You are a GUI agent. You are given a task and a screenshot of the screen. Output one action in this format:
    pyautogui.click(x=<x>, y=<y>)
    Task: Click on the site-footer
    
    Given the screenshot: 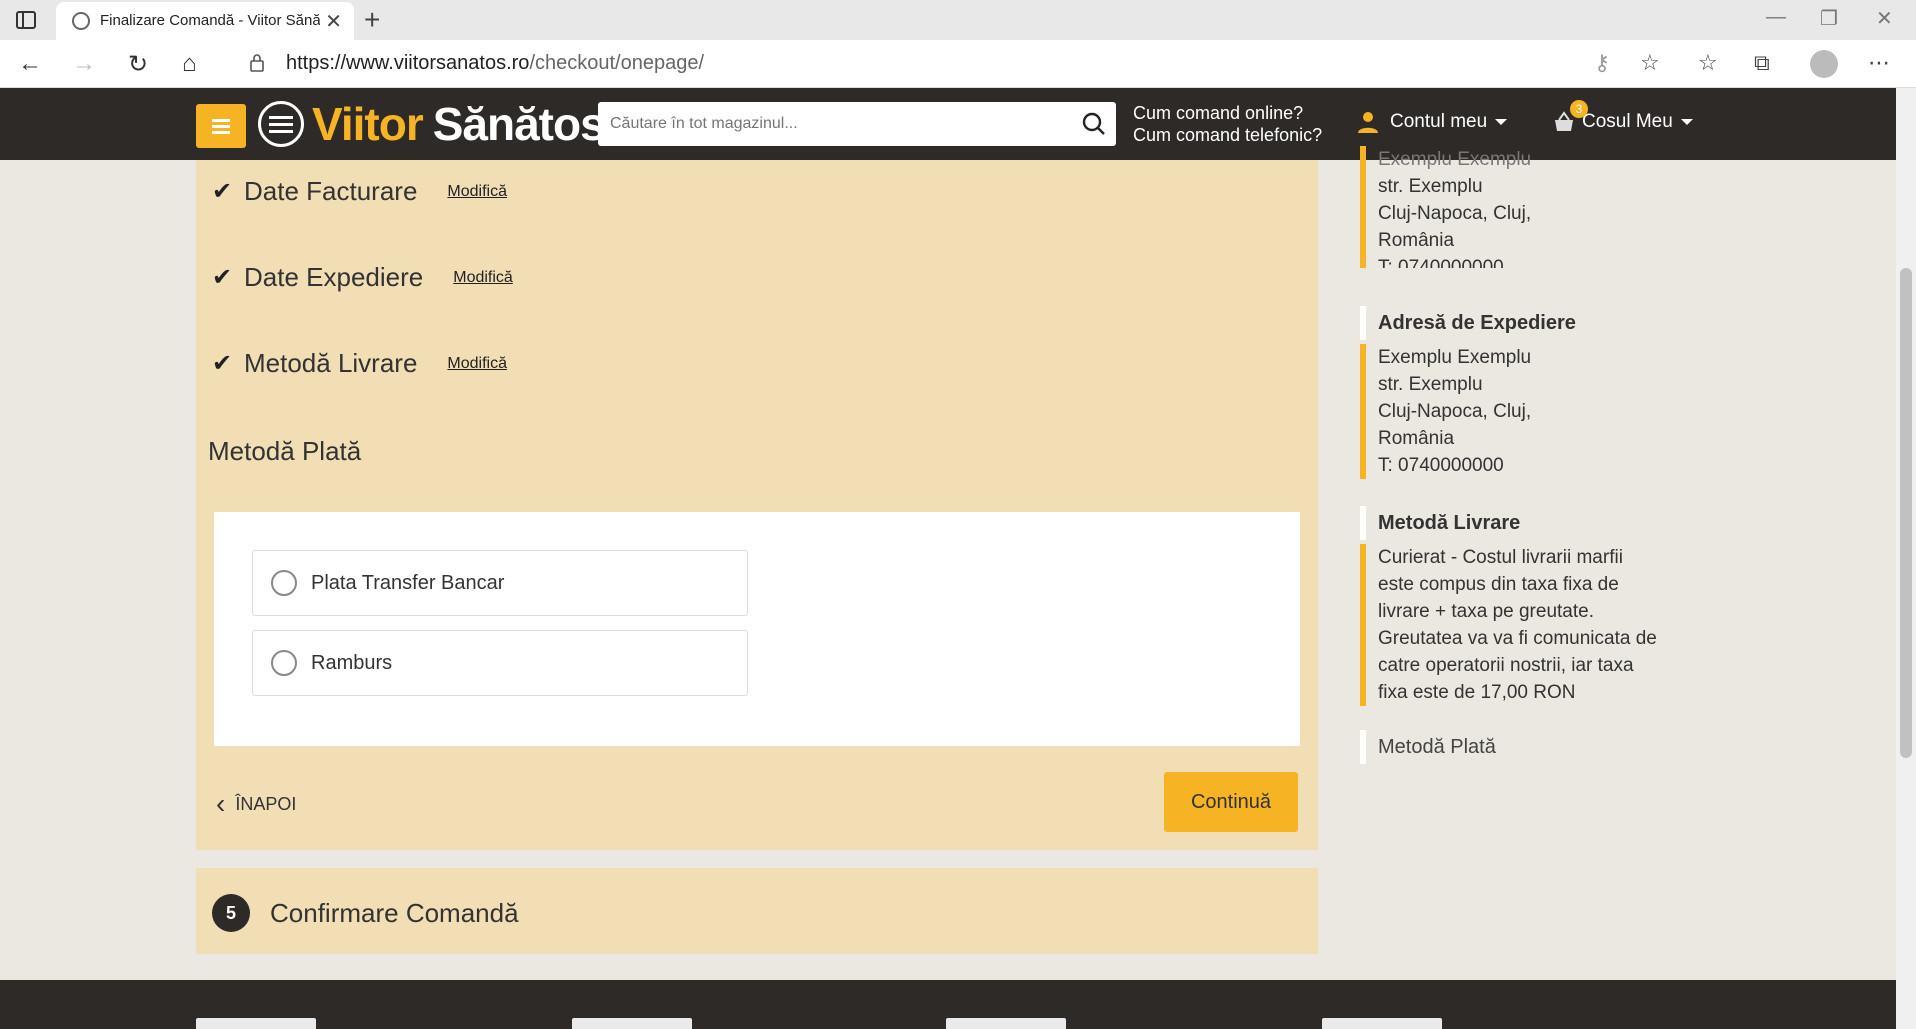 What is the action you would take?
    pyautogui.click(x=948, y=1004)
    